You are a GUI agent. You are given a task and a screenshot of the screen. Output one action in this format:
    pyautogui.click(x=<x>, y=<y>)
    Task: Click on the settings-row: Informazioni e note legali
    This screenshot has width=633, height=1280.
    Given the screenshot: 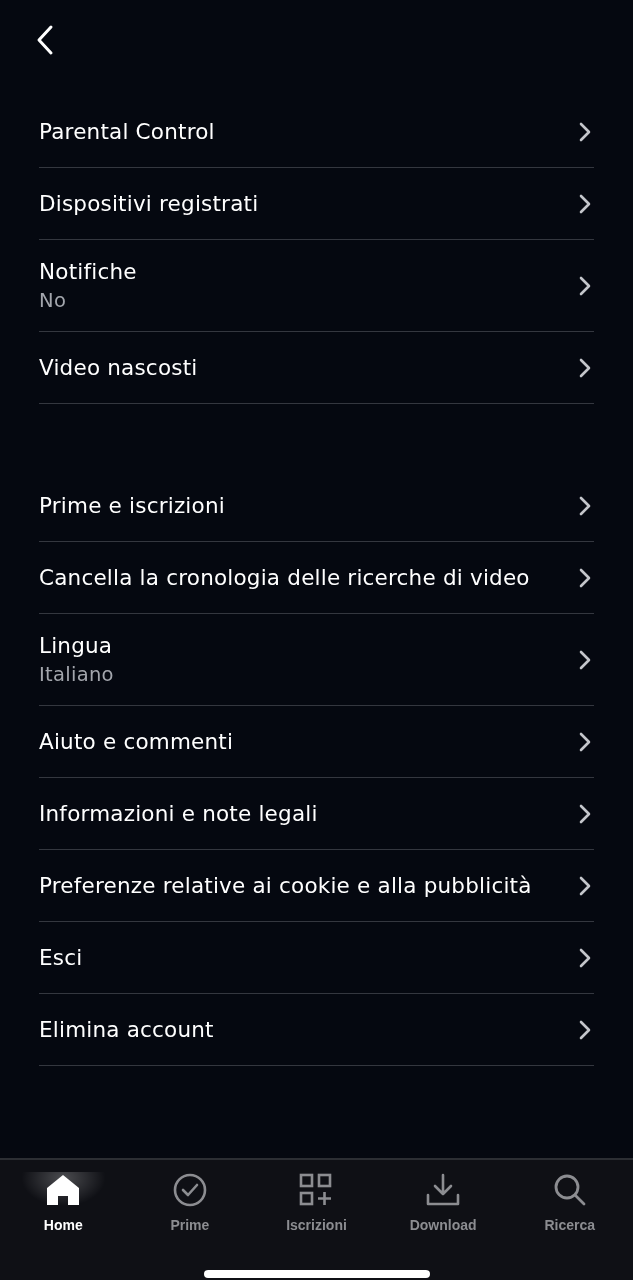 What is the action you would take?
    pyautogui.click(x=316, y=814)
    